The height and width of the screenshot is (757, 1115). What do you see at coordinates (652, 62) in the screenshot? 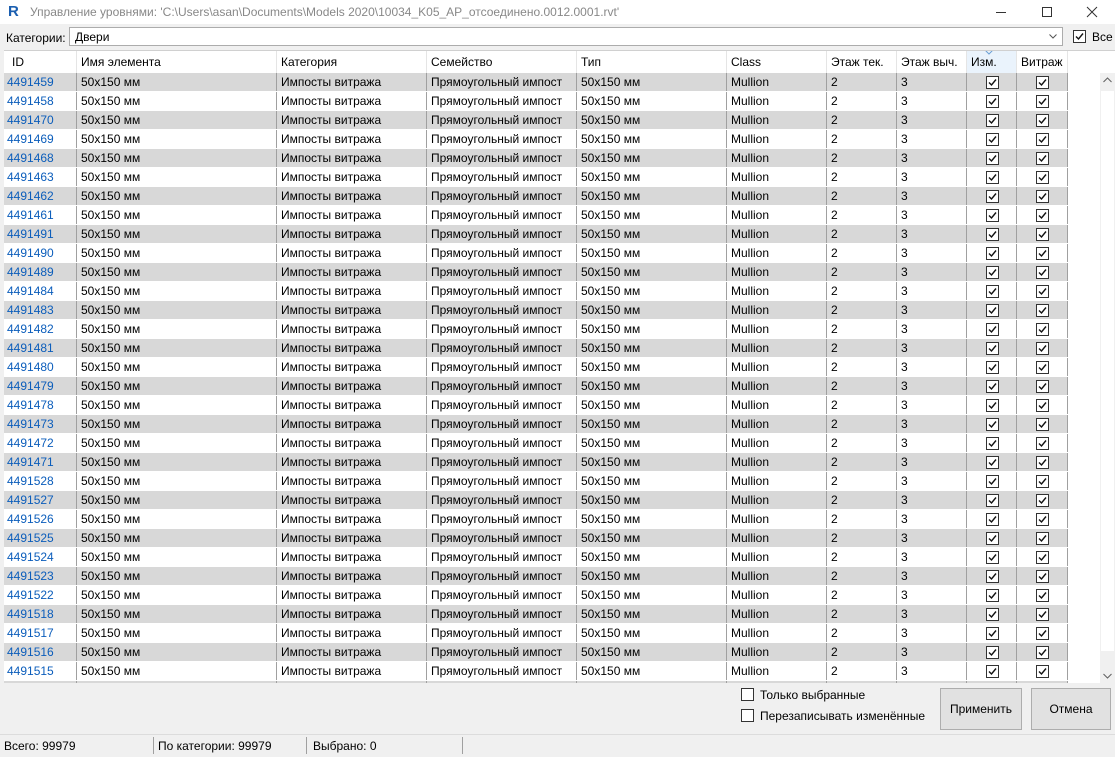
I see `header-col-type: Тип` at bounding box center [652, 62].